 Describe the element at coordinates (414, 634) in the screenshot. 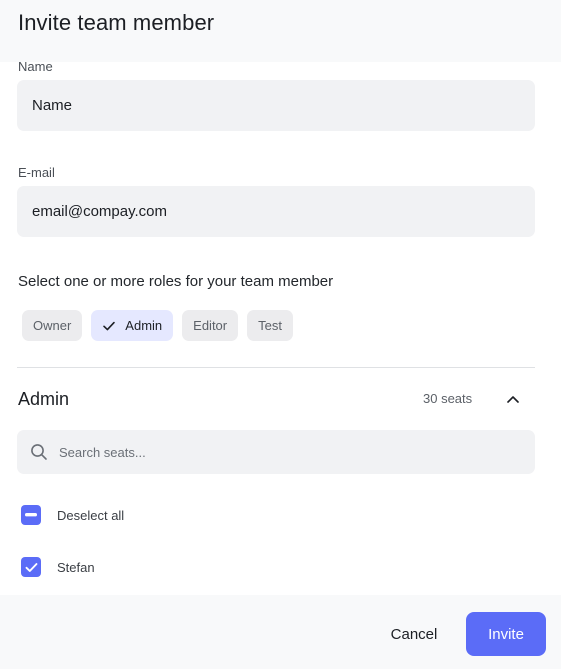

I see `cancel-button: Cancel` at that location.